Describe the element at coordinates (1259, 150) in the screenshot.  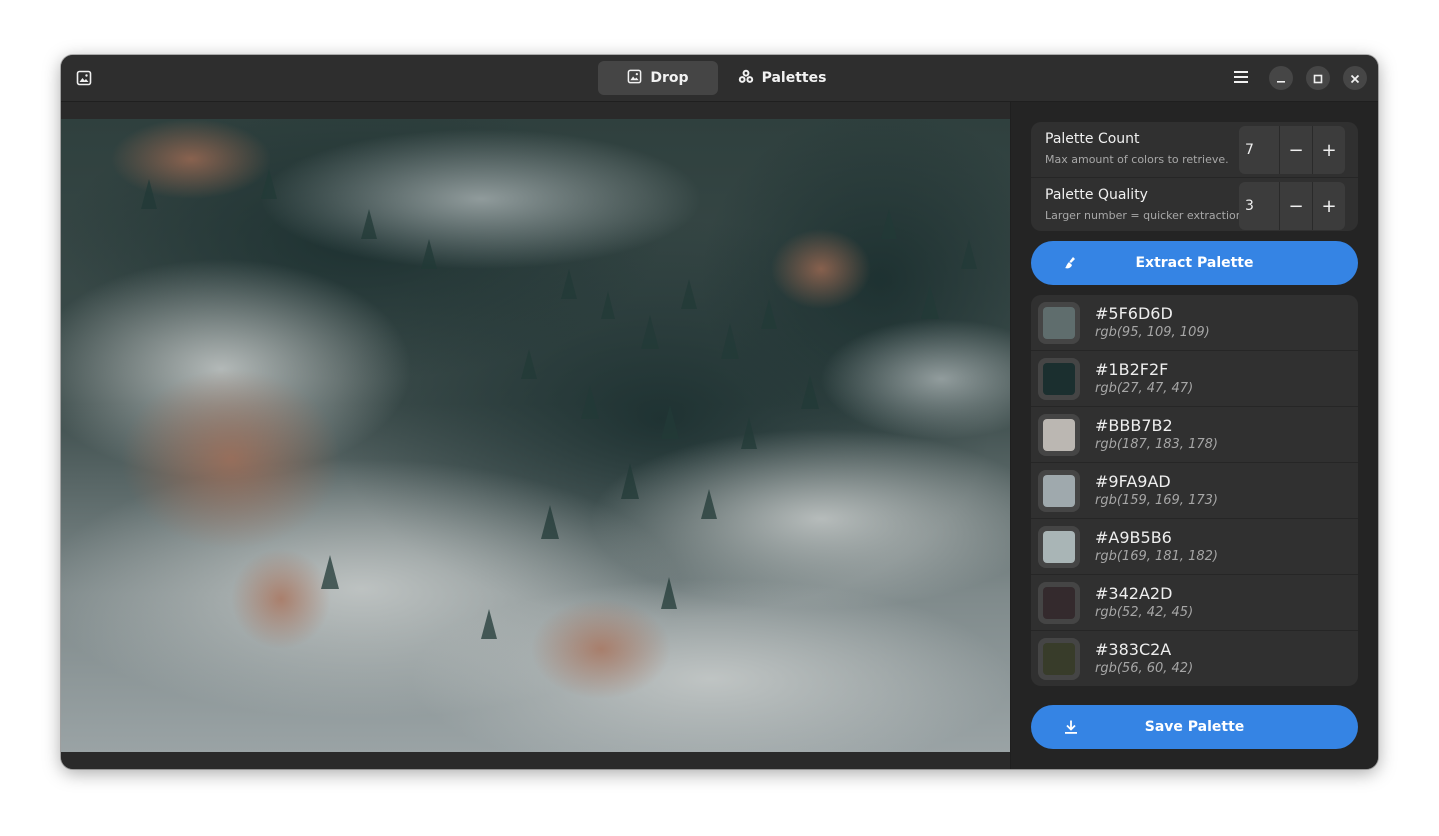
I see `palette-count-input: 7` at that location.